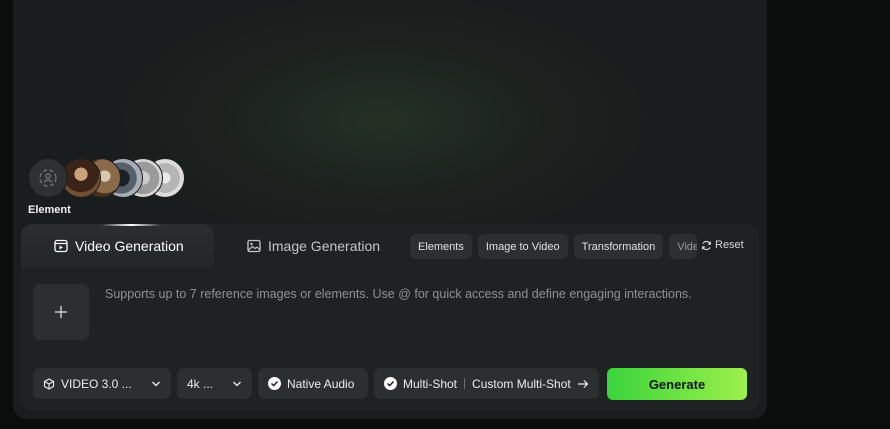 The width and height of the screenshot is (890, 429). What do you see at coordinates (465, 383) in the screenshot?
I see `divider` at bounding box center [465, 383].